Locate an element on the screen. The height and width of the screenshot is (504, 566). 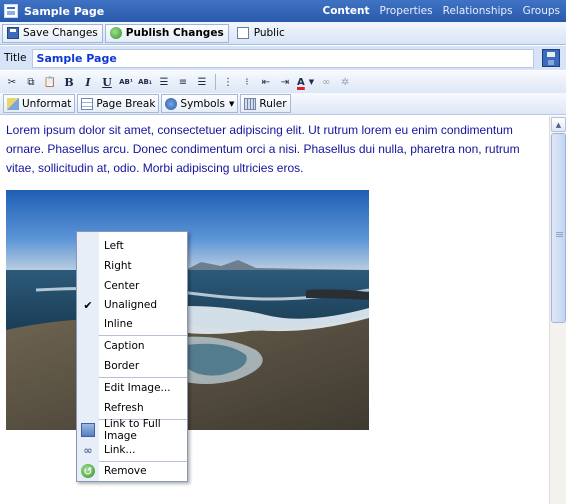
menu-item-label: Remove is located at coordinates (125, 471).